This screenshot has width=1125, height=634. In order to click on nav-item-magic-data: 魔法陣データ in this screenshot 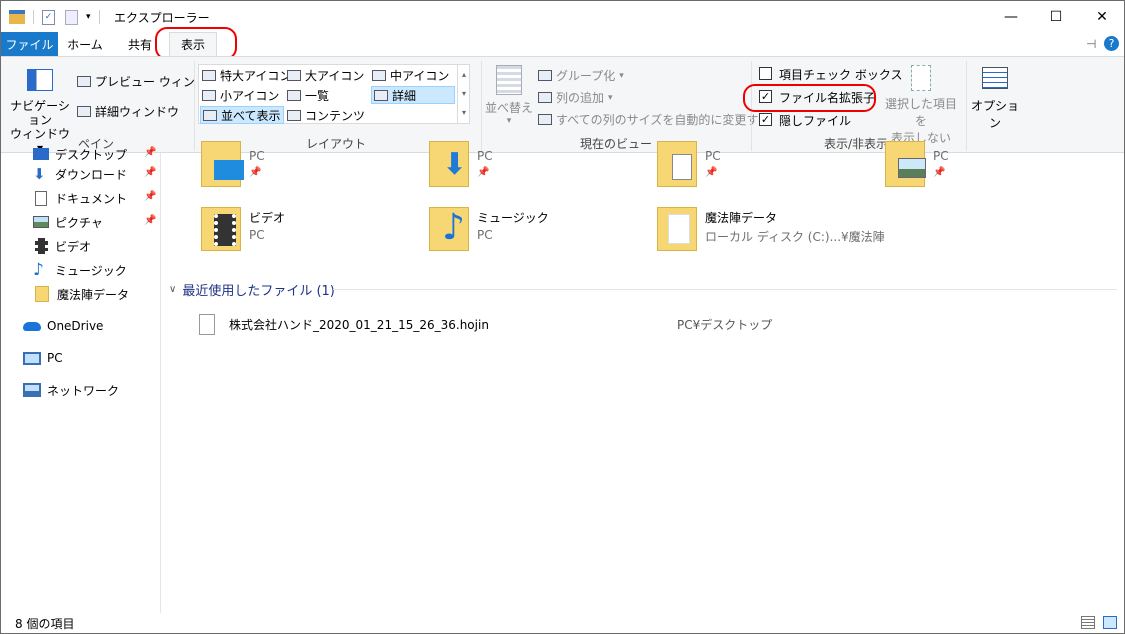, I will do `click(81, 294)`.